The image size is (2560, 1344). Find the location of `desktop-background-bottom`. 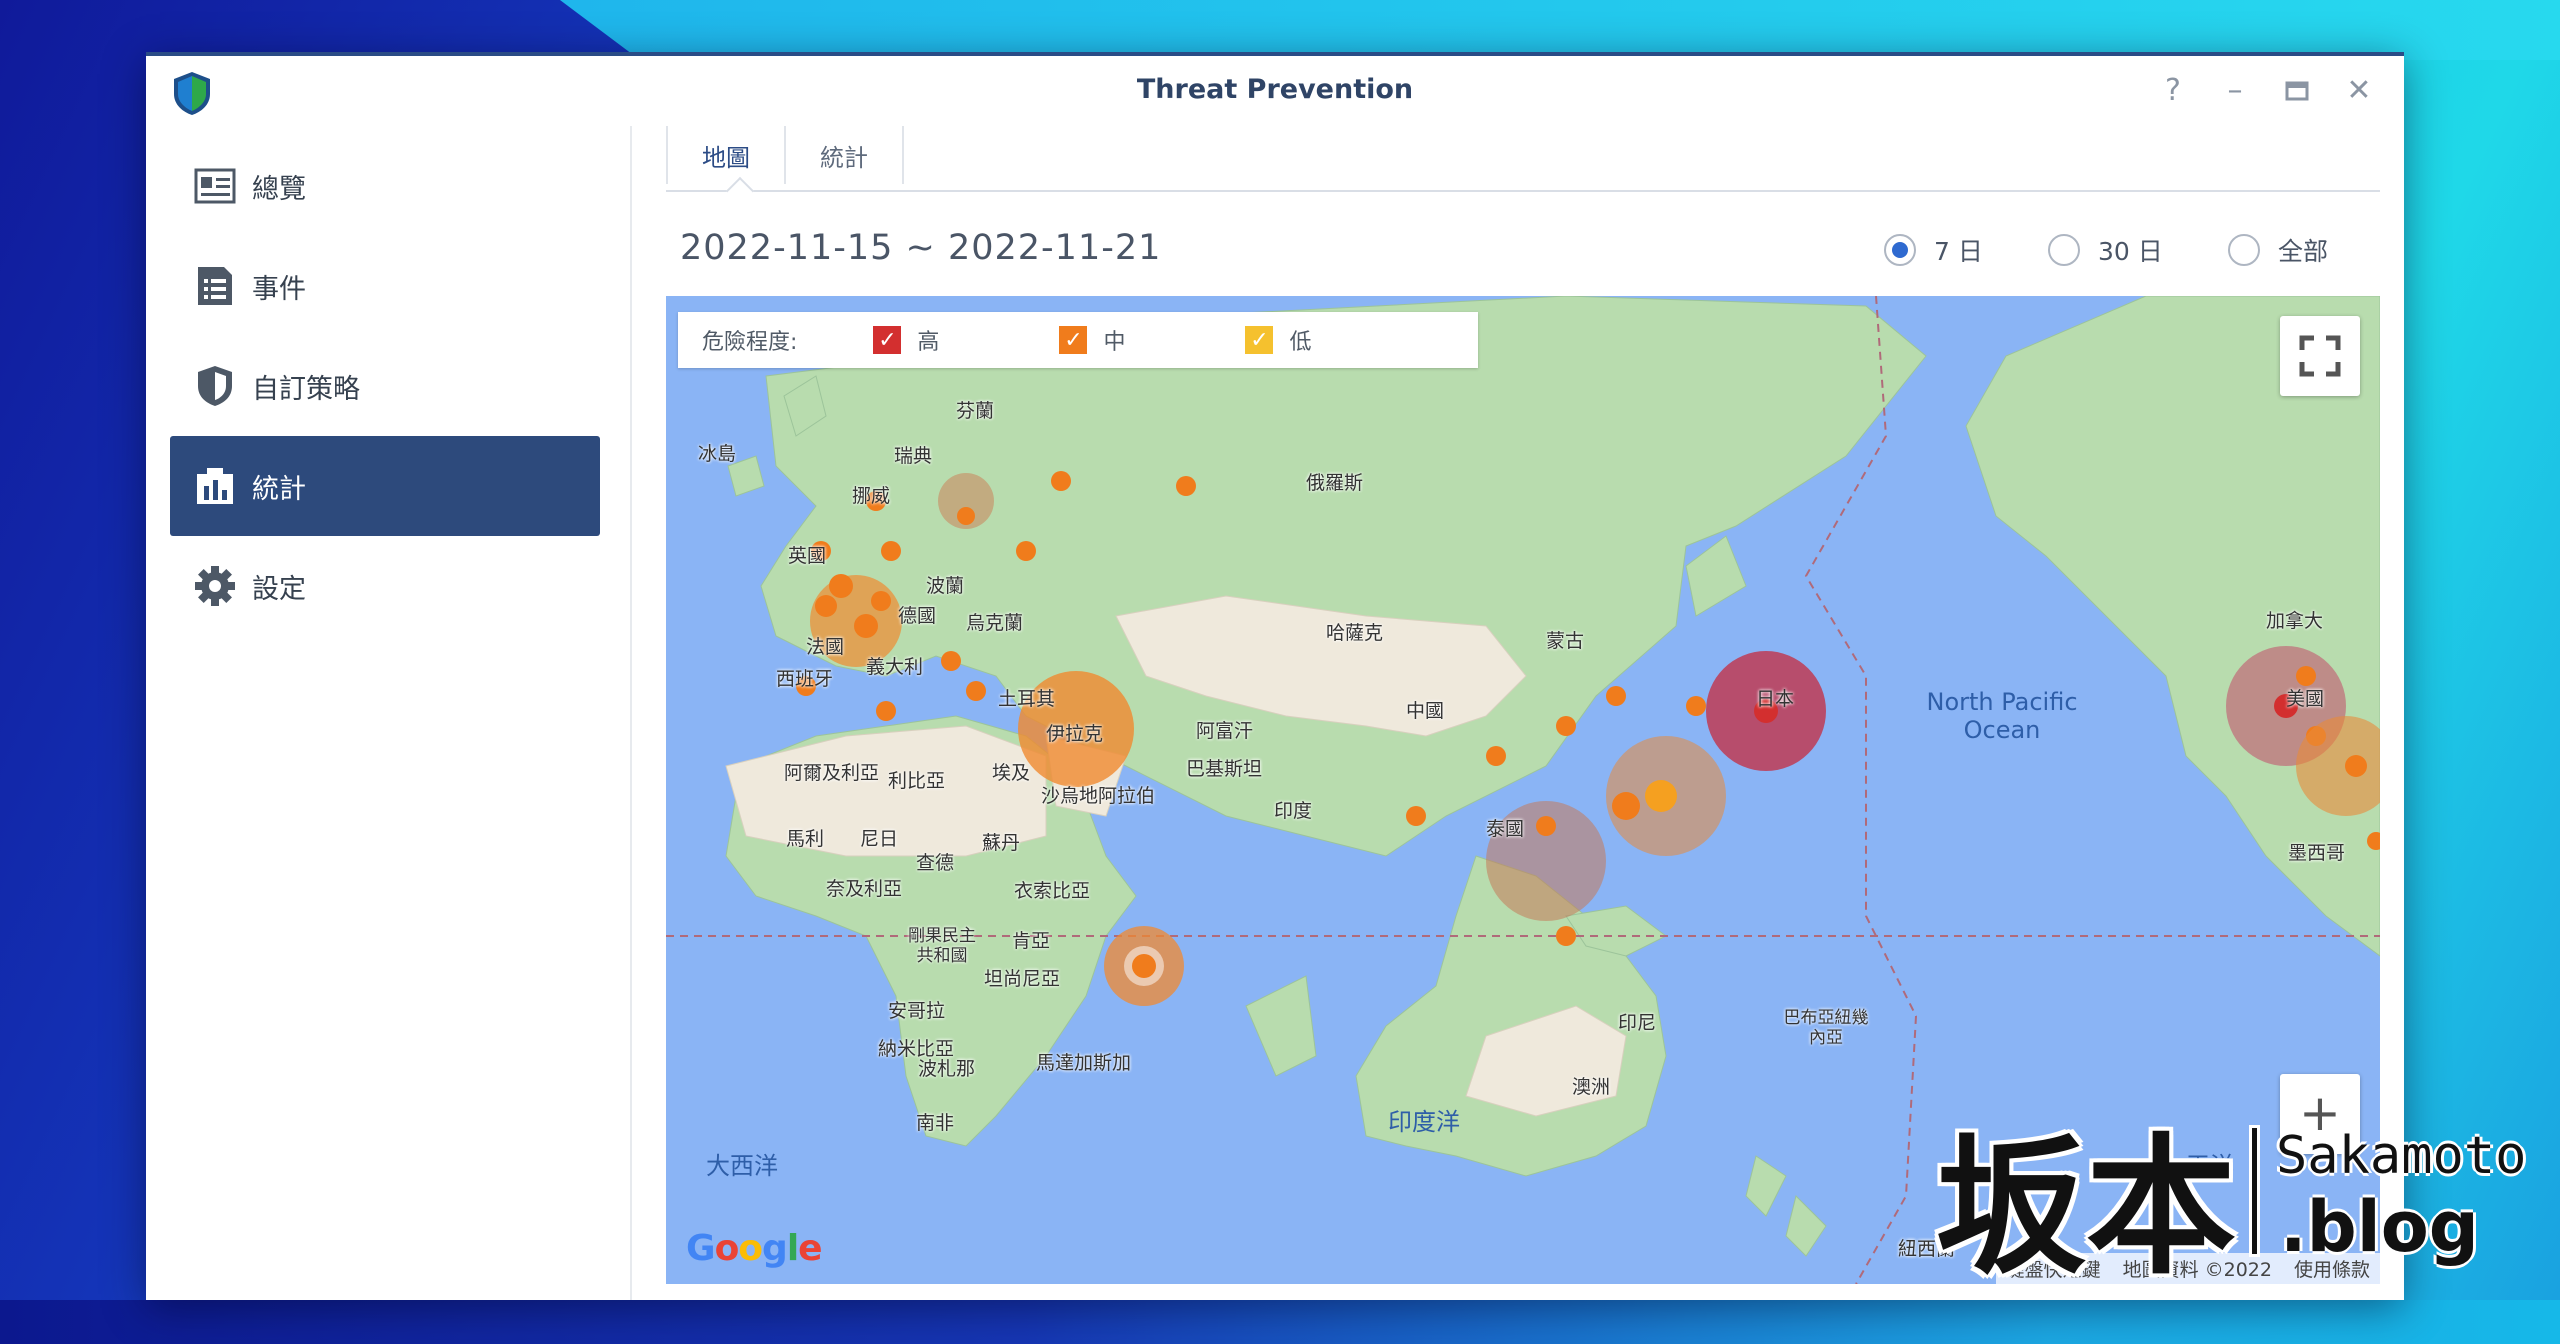

desktop-background-bottom is located at coordinates (1280, 1322).